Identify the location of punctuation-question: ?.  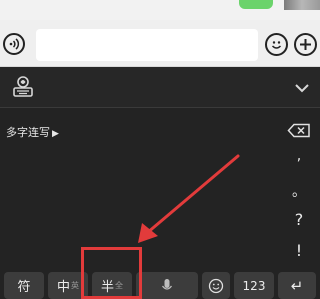
(299, 219).